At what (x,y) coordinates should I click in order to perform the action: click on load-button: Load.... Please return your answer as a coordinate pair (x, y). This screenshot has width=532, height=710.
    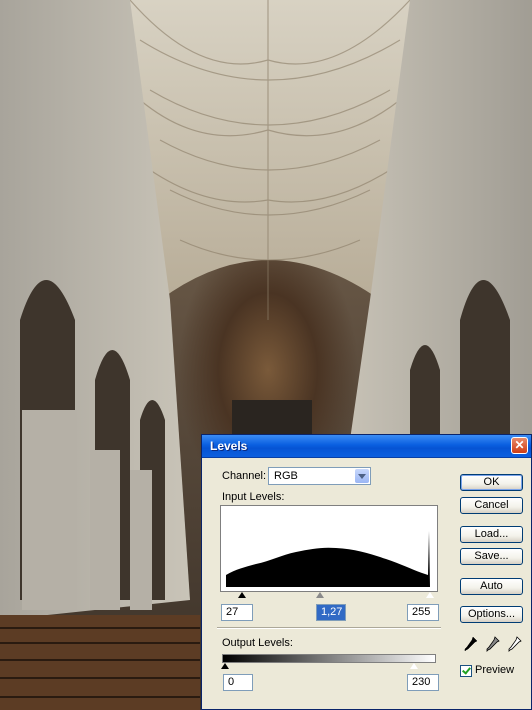
    Looking at the image, I should click on (491, 534).